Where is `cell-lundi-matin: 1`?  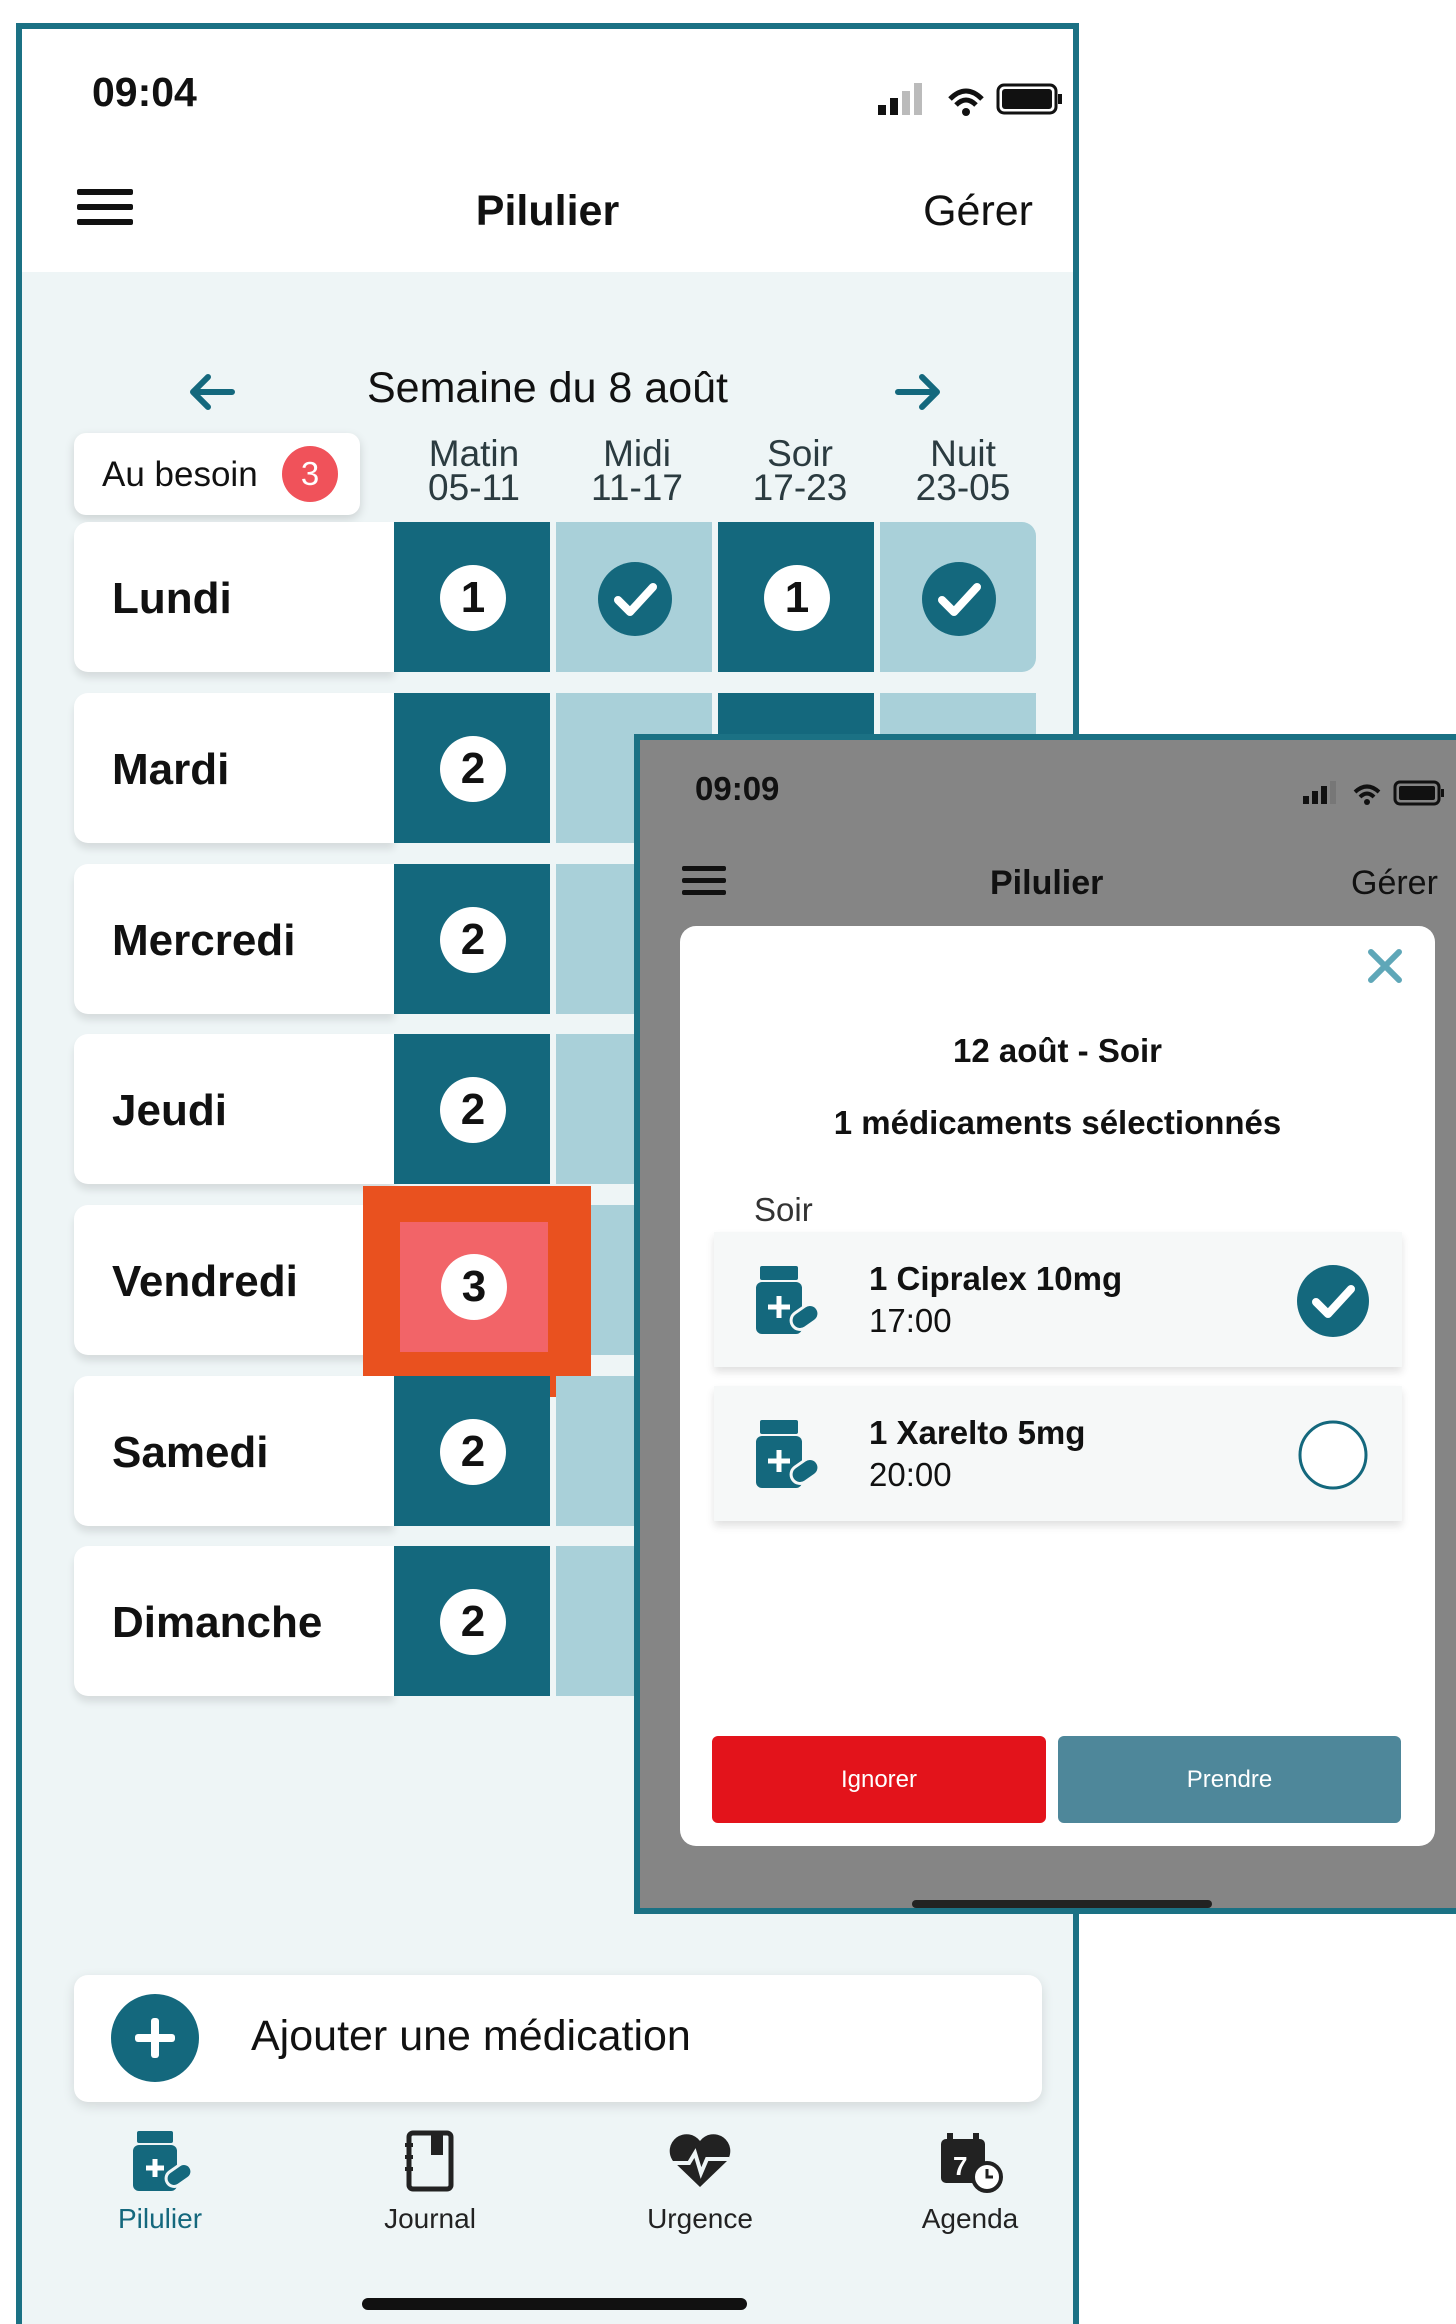 cell-lundi-matin: 1 is located at coordinates (472, 597).